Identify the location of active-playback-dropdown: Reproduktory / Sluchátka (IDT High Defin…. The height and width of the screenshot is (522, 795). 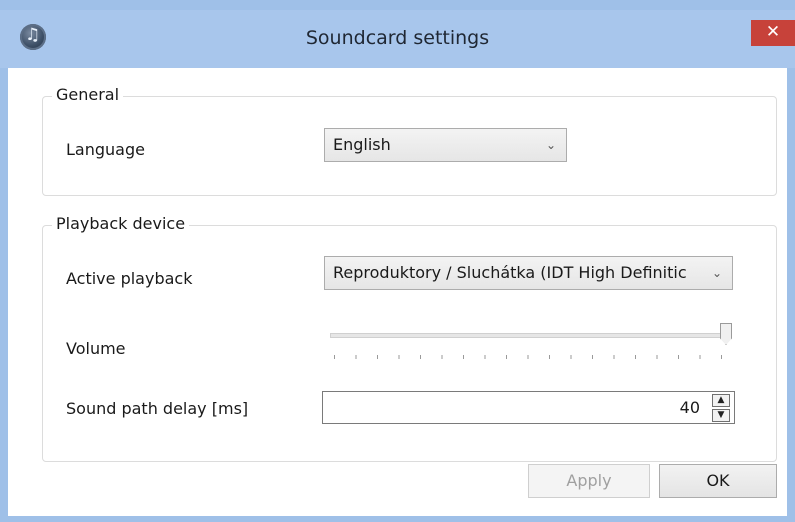
(528, 273).